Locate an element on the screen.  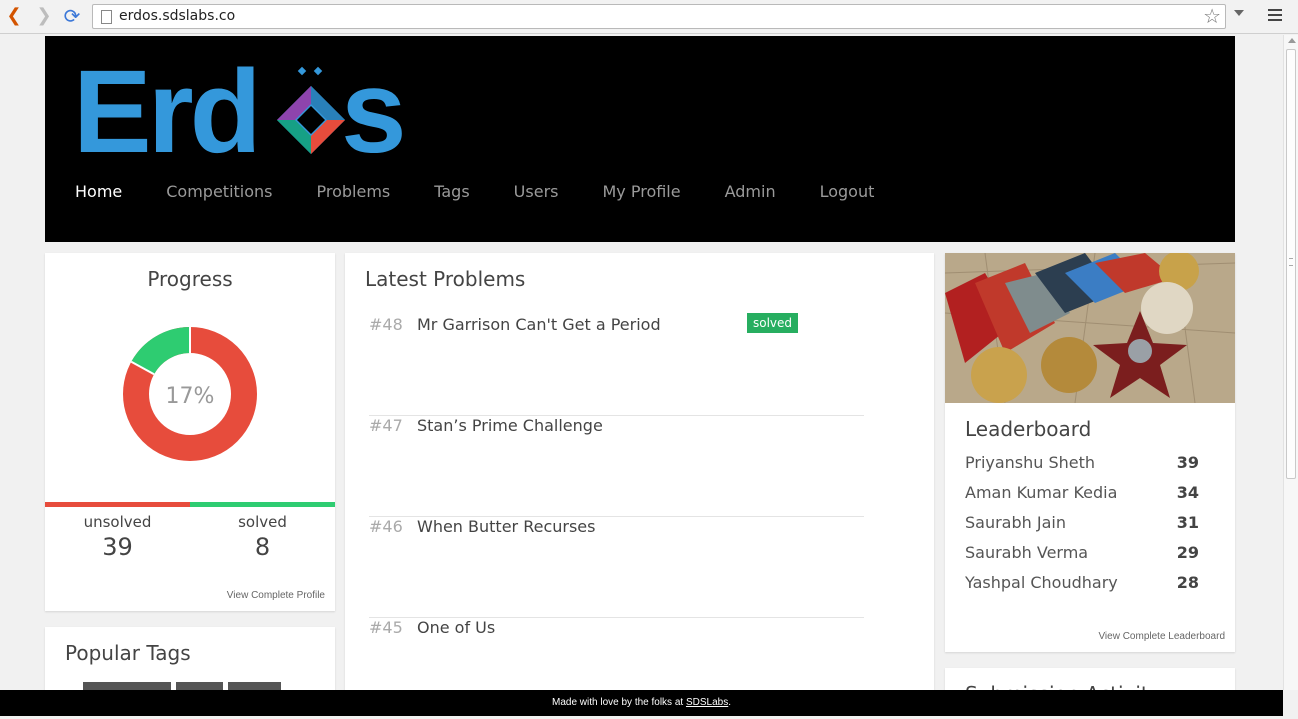
solved-badge: solved is located at coordinates (773, 323).